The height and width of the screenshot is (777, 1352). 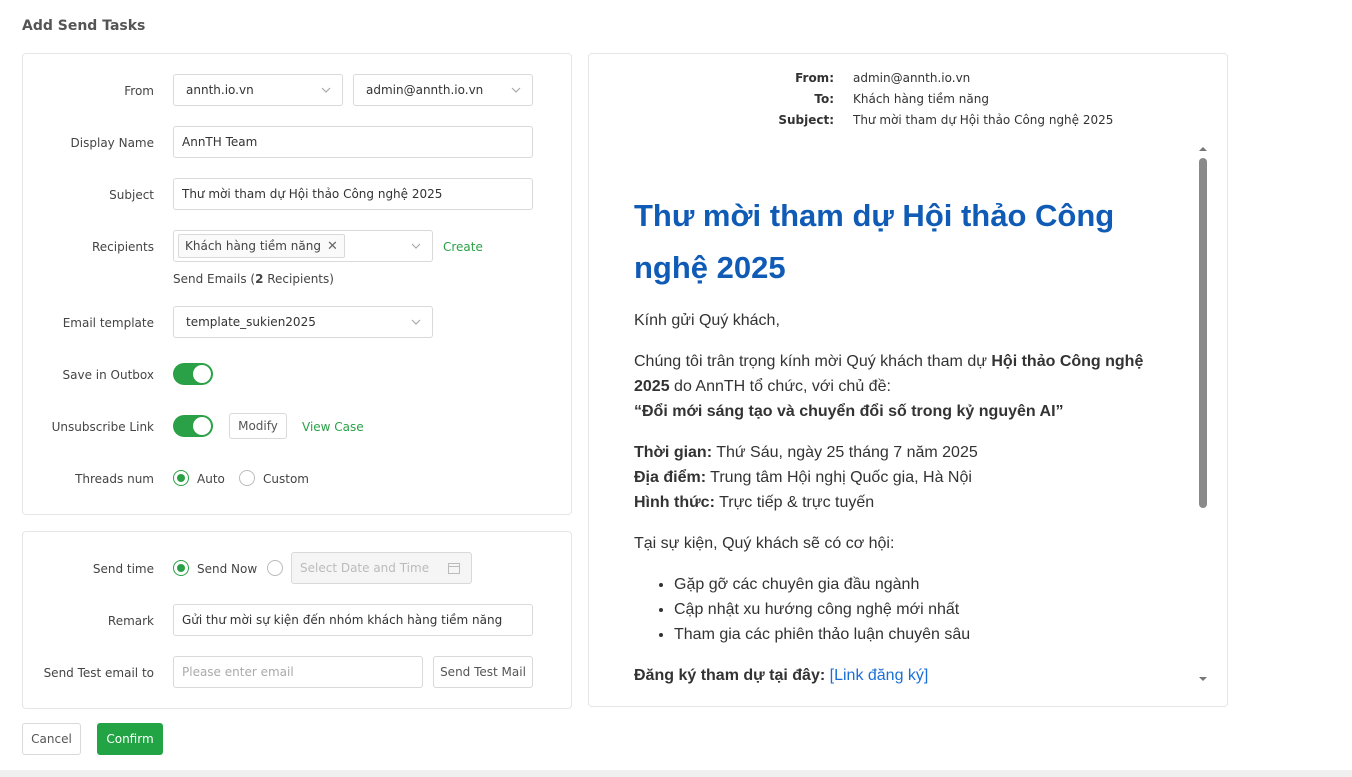 What do you see at coordinates (102, 427) in the screenshot?
I see `unsubscribe-label: Unsubscribe Link` at bounding box center [102, 427].